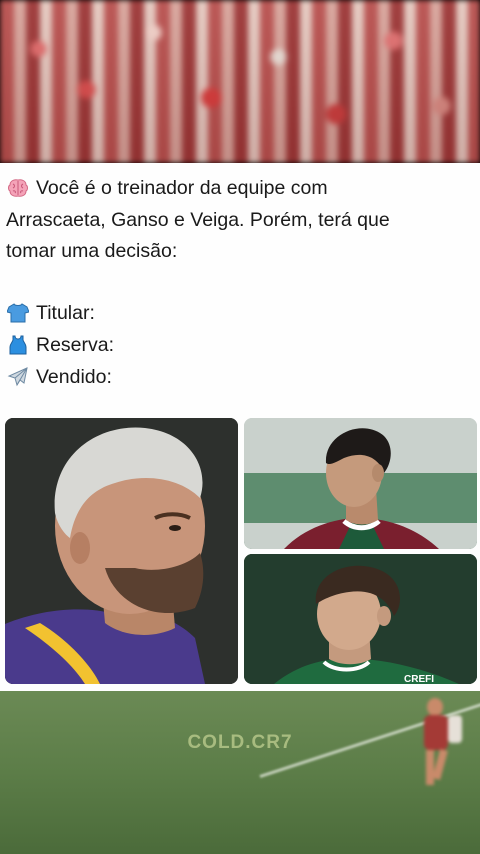 The width and height of the screenshot is (480, 854). Describe the element at coordinates (18, 189) in the screenshot. I see `brain-icon` at that location.